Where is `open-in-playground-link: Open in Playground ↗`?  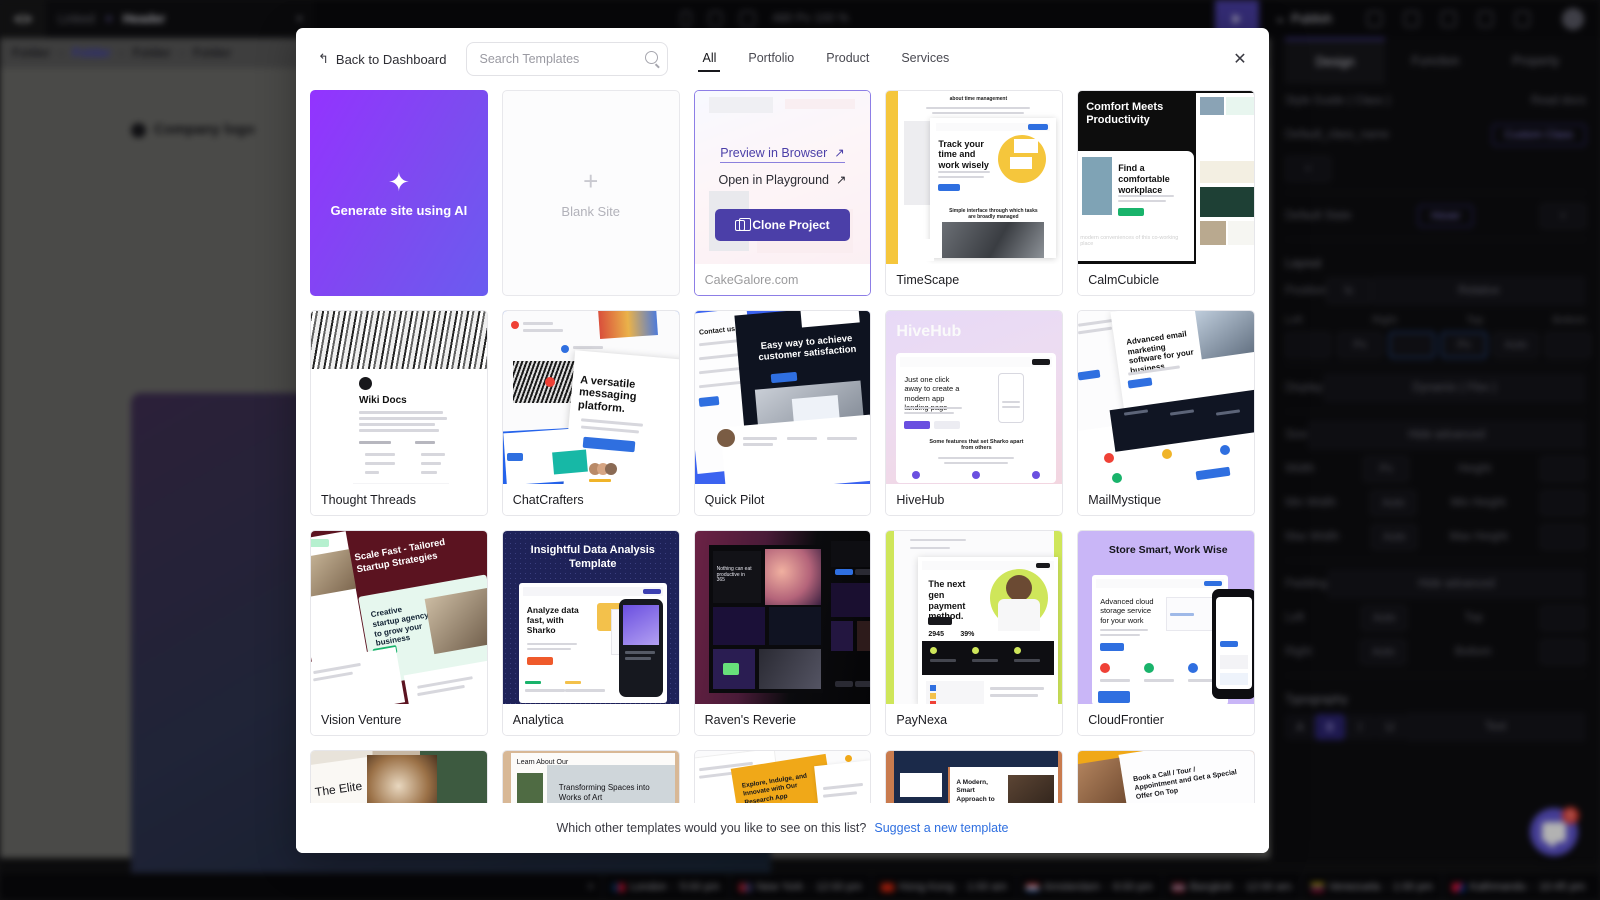 open-in-playground-link: Open in Playground ↗ is located at coordinates (783, 180).